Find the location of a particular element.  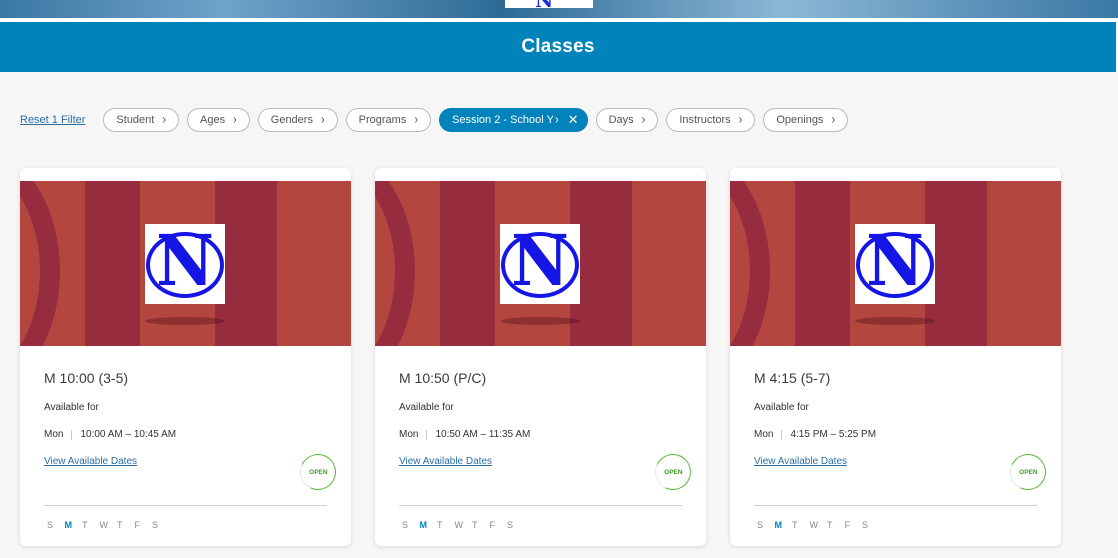

filter-chip-label: Genders is located at coordinates (291, 120).